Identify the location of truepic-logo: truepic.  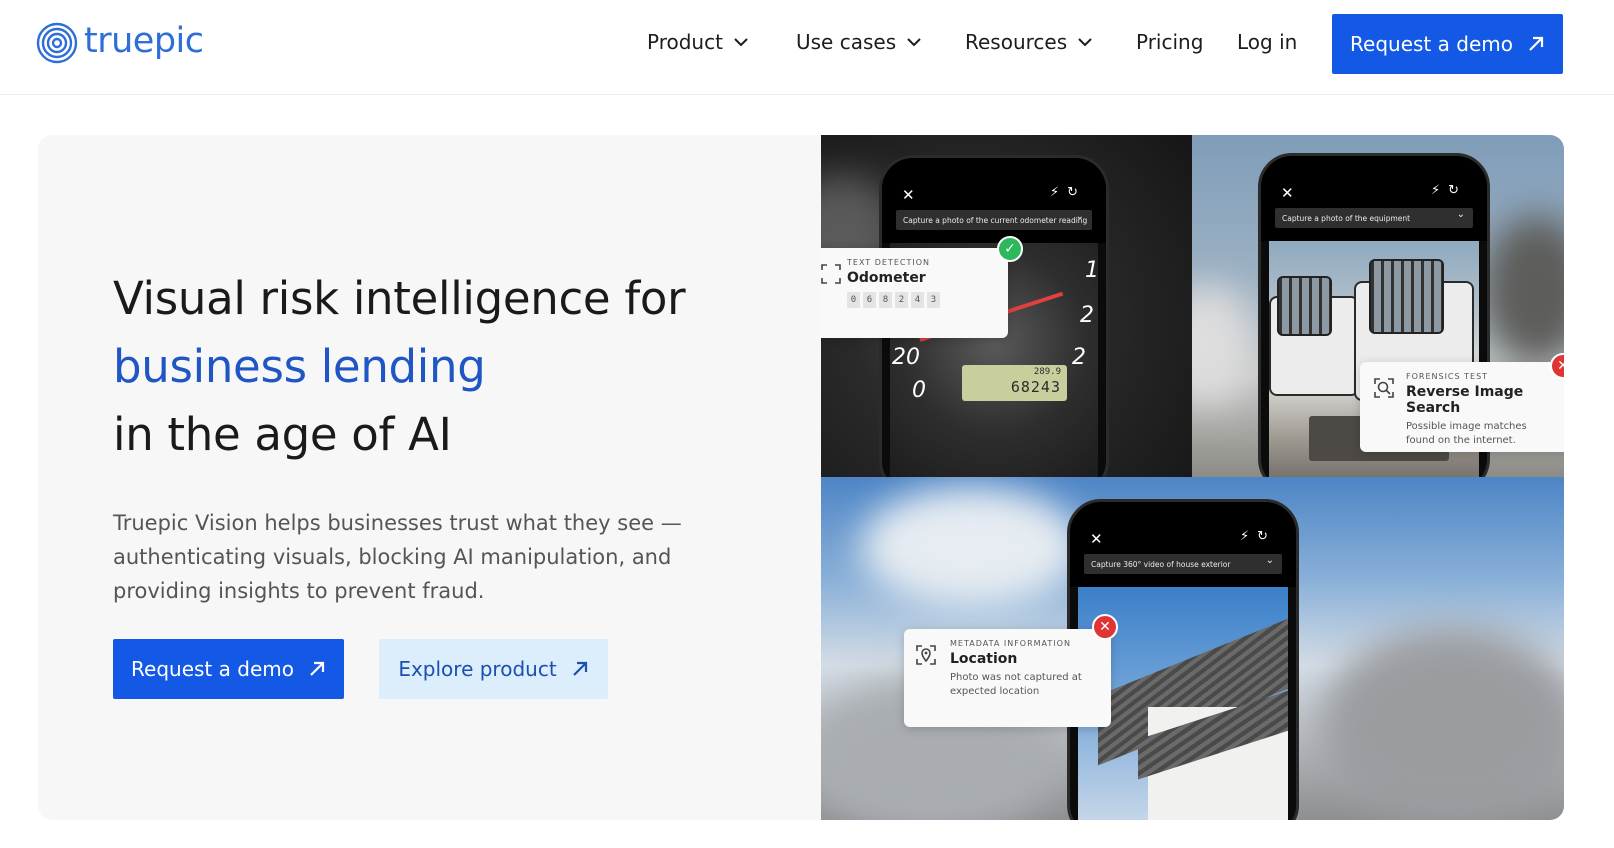
(120, 43).